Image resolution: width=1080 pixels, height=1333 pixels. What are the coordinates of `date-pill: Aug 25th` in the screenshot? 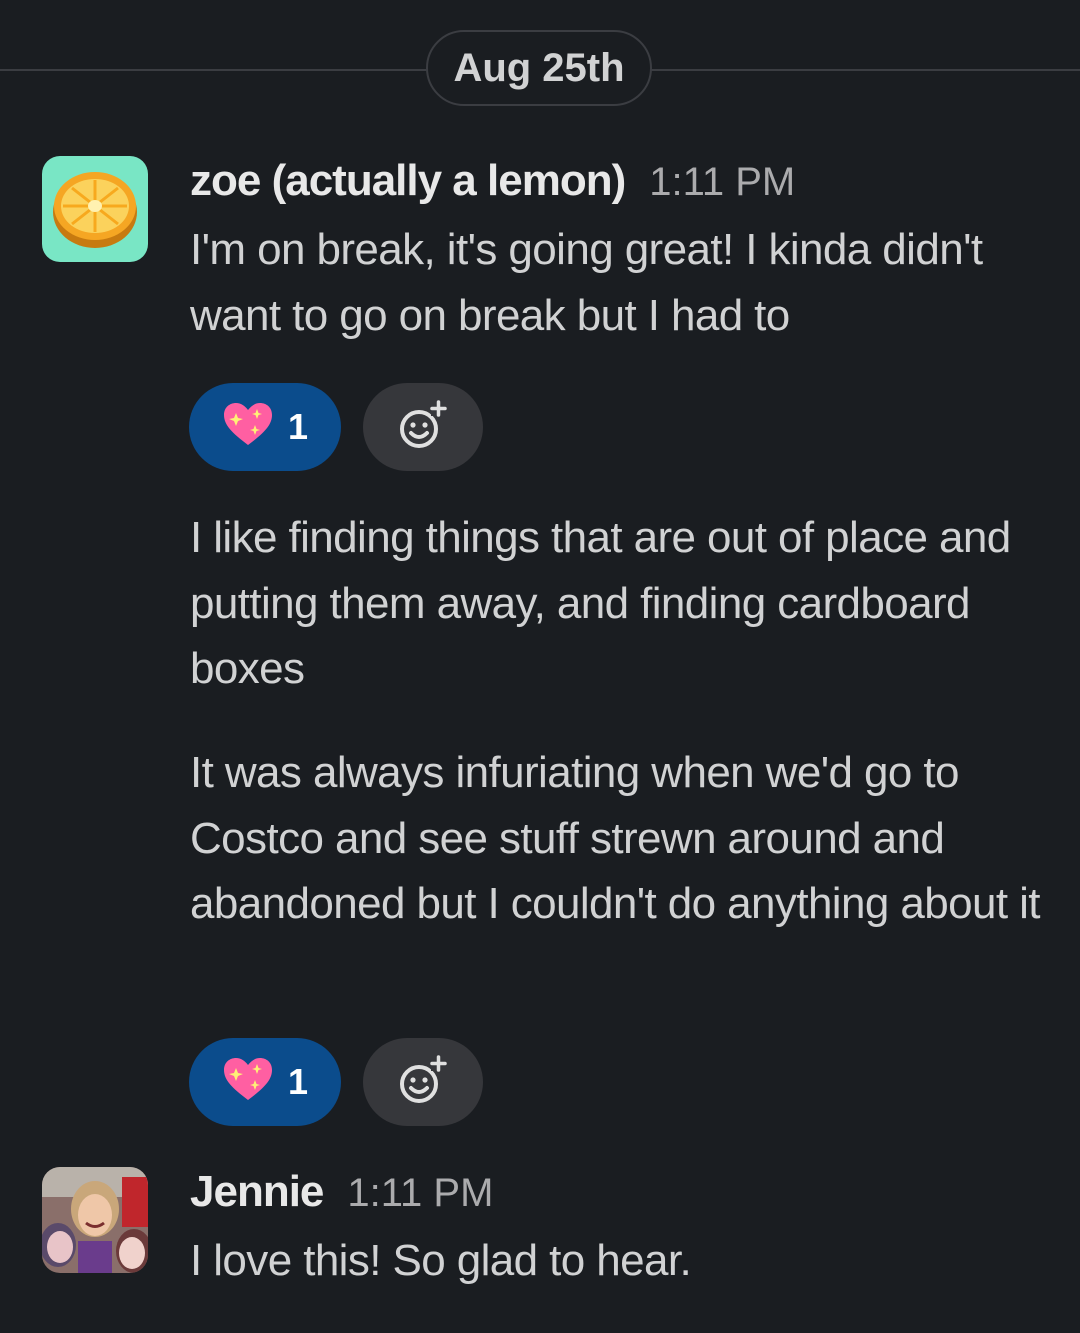 It's located at (539, 68).